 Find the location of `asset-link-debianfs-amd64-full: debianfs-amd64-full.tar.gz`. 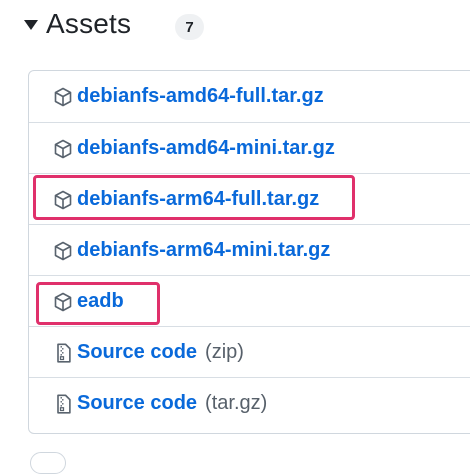

asset-link-debianfs-amd64-full: debianfs-amd64-full.tar.gz is located at coordinates (176, 96).